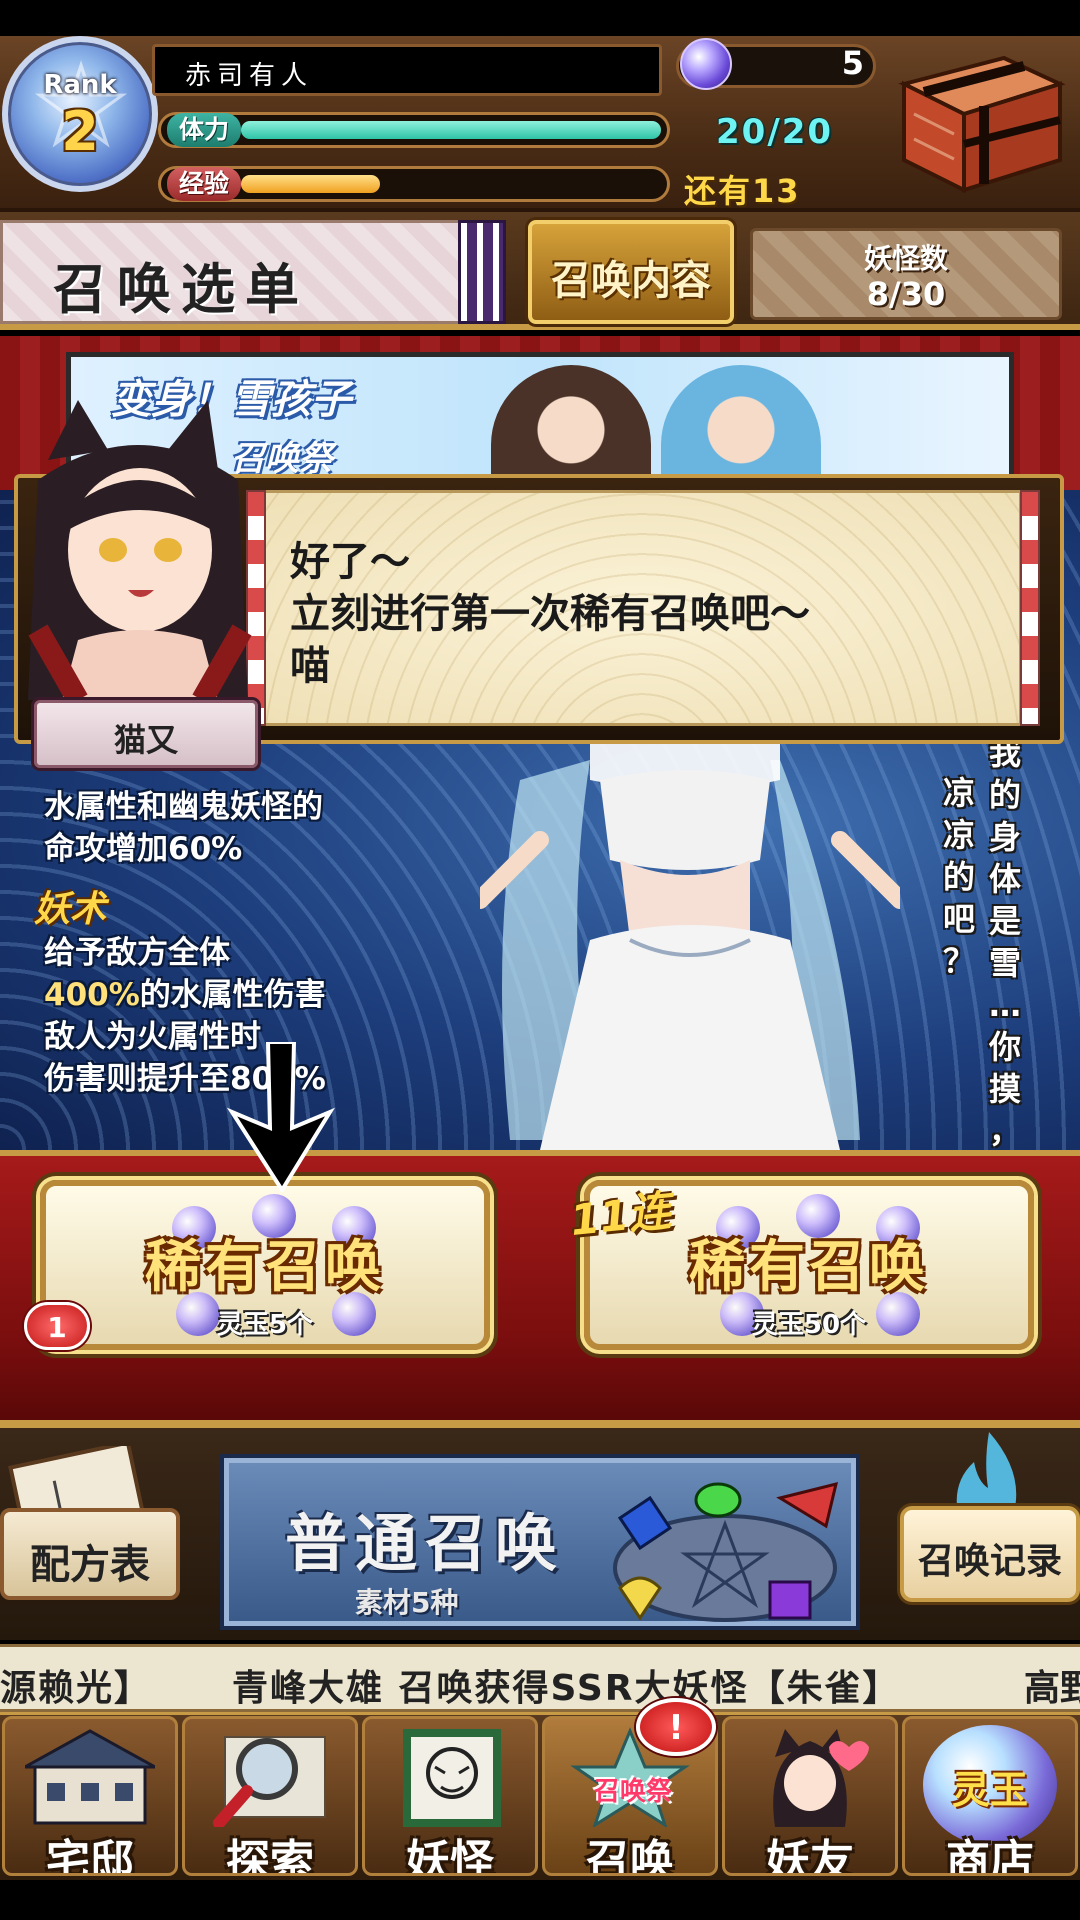 This screenshot has height=1920, width=1080. I want to click on skill-line: 400%的水属性伤害, so click(185, 995).